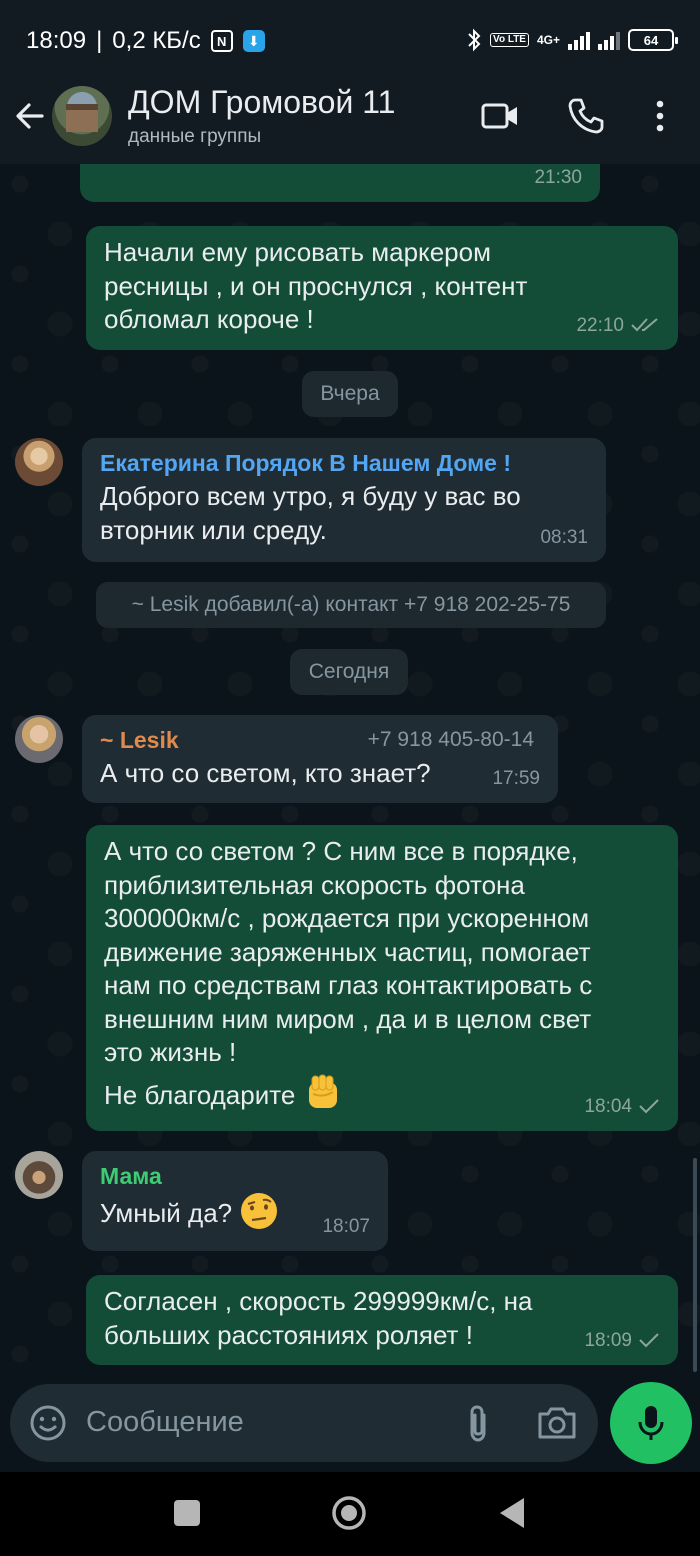  I want to click on message-composer: Сообщение, so click(304, 1423).